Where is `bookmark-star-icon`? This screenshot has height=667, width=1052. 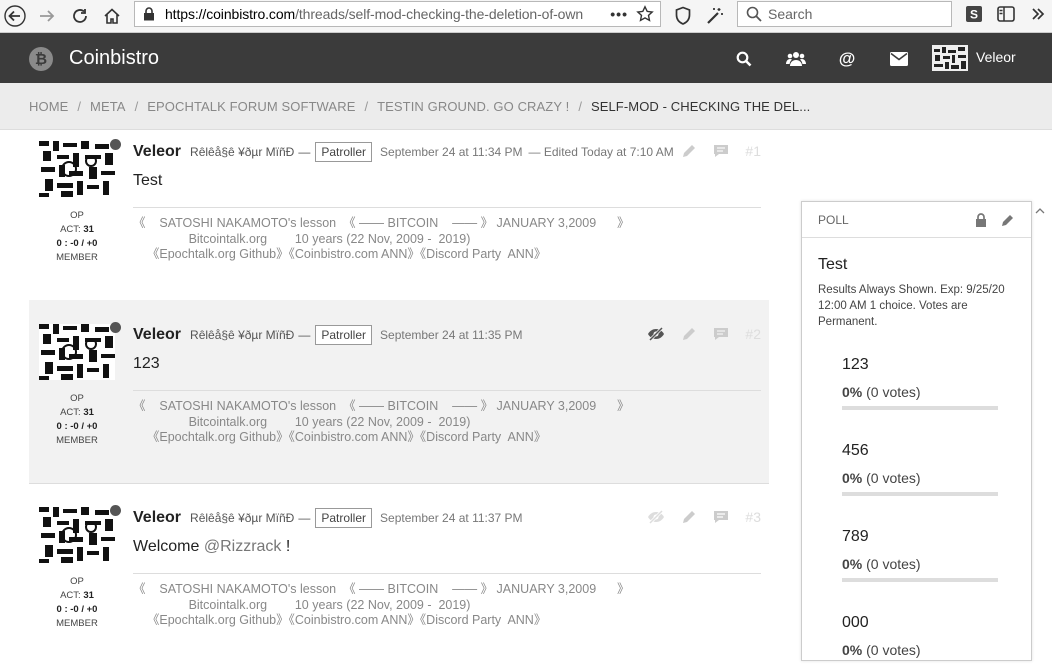 bookmark-star-icon is located at coordinates (645, 14).